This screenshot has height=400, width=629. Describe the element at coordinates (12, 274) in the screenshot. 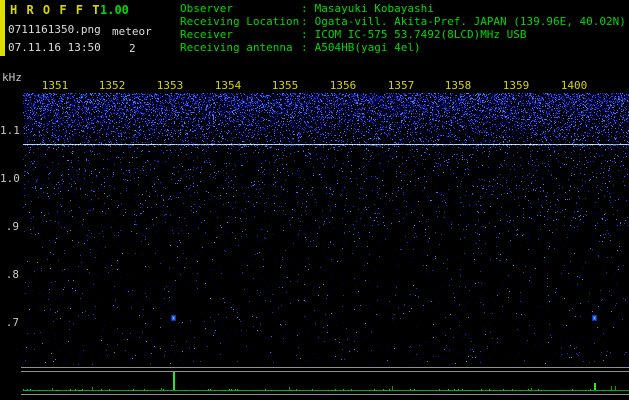

I see `y-tick-0.8: .8` at that location.